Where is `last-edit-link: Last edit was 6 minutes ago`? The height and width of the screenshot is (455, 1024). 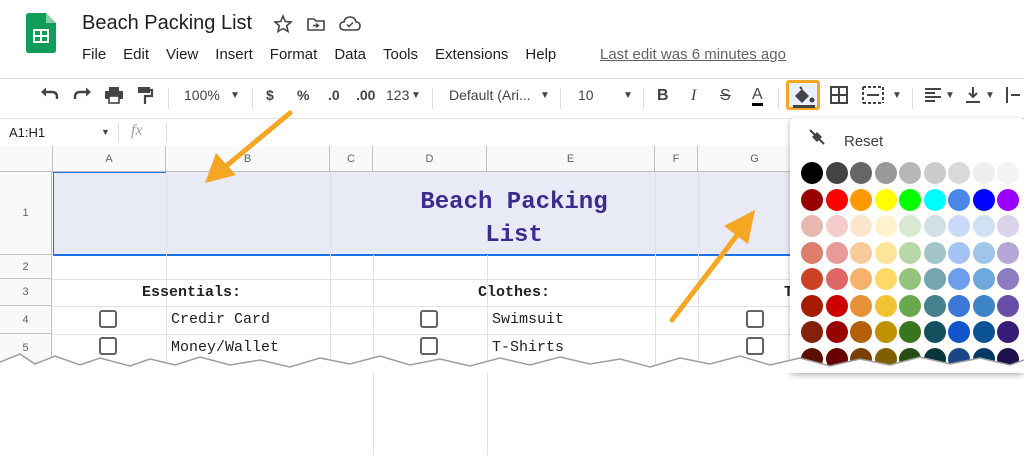 last-edit-link: Last edit was 6 minutes ago is located at coordinates (693, 54).